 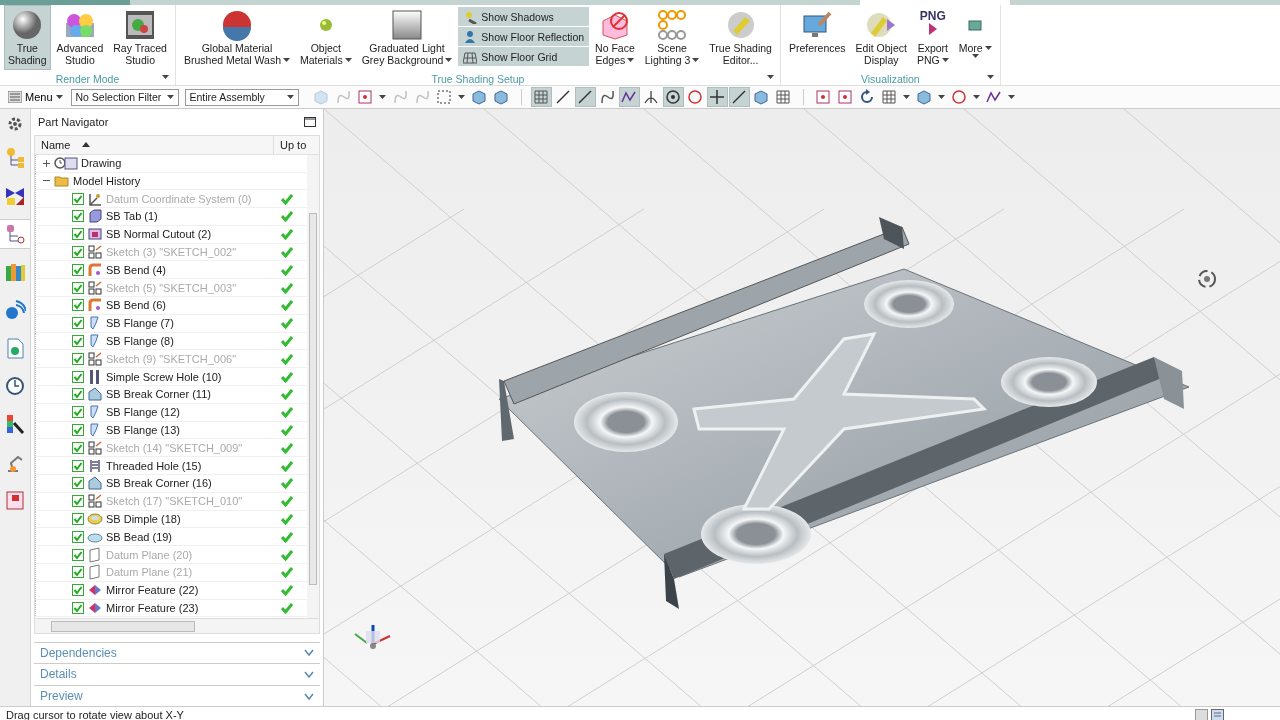 What do you see at coordinates (95, 608) in the screenshot?
I see `mirror-icon` at bounding box center [95, 608].